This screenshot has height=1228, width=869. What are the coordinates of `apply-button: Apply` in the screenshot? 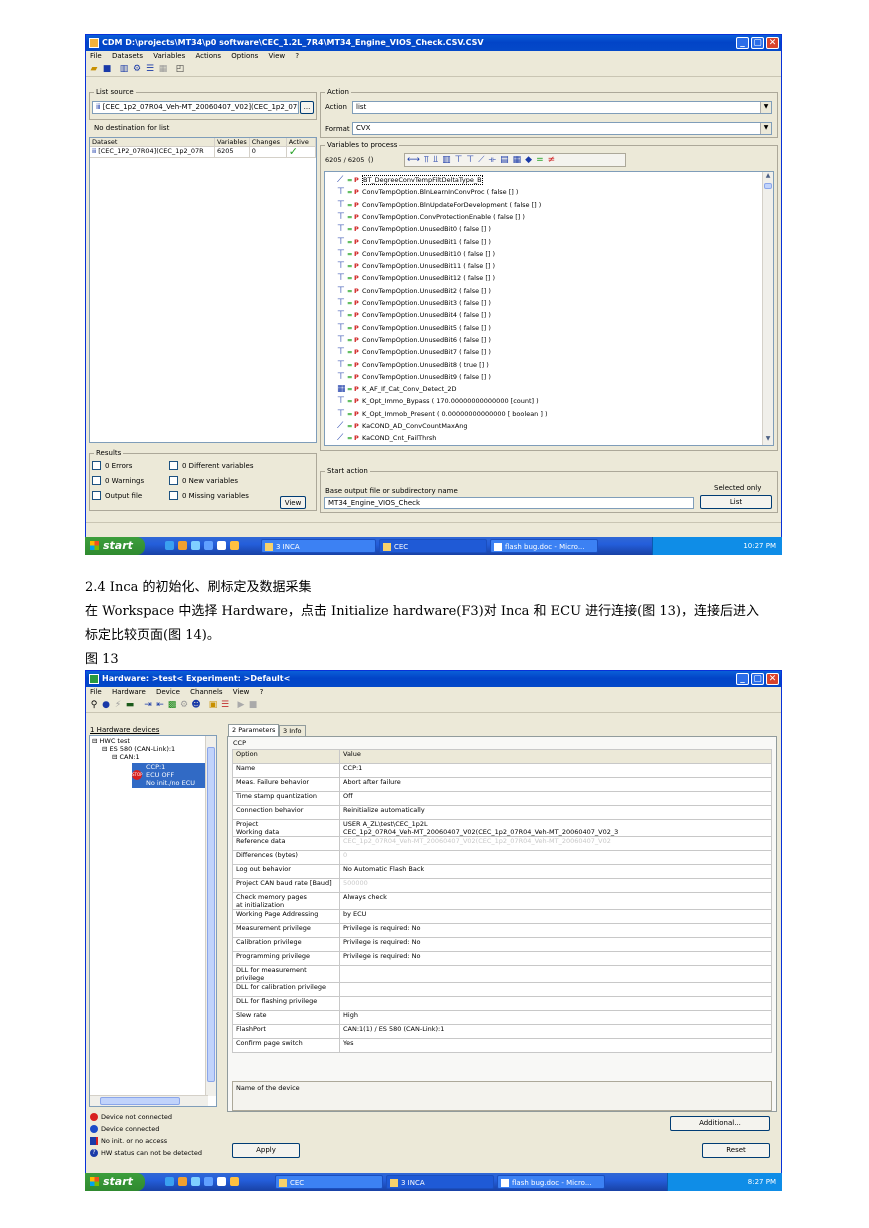 It's located at (266, 1150).